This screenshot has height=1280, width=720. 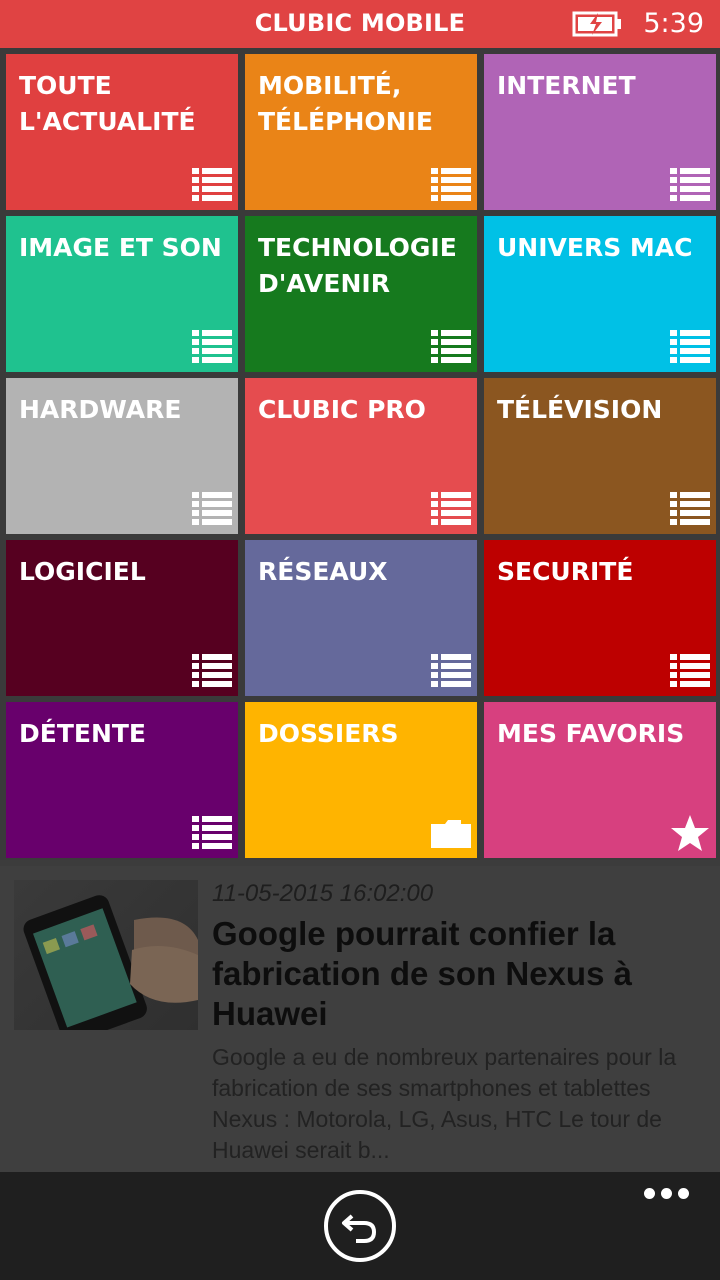 What do you see at coordinates (328, 733) in the screenshot?
I see `tile-label: DOSSIERS` at bounding box center [328, 733].